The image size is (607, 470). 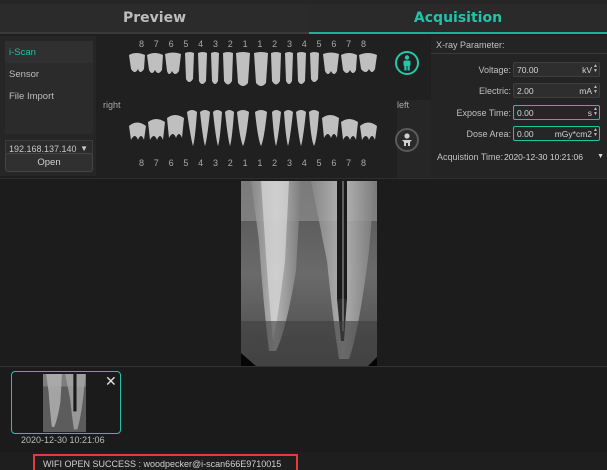 I want to click on xray-parameter-title: X-ray Parameter:, so click(x=470, y=45).